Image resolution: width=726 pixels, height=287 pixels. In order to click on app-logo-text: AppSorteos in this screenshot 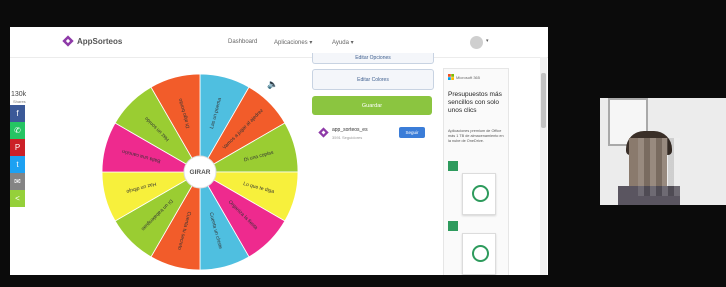, I will do `click(100, 41)`.